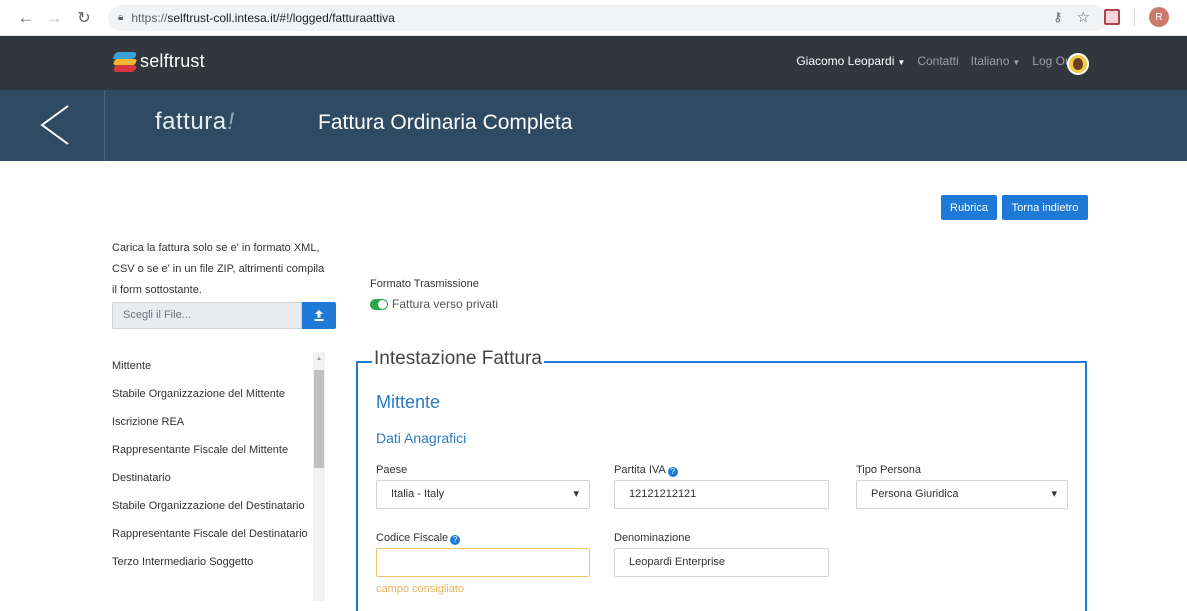  I want to click on piva-label: Partita IVA?, so click(646, 470).